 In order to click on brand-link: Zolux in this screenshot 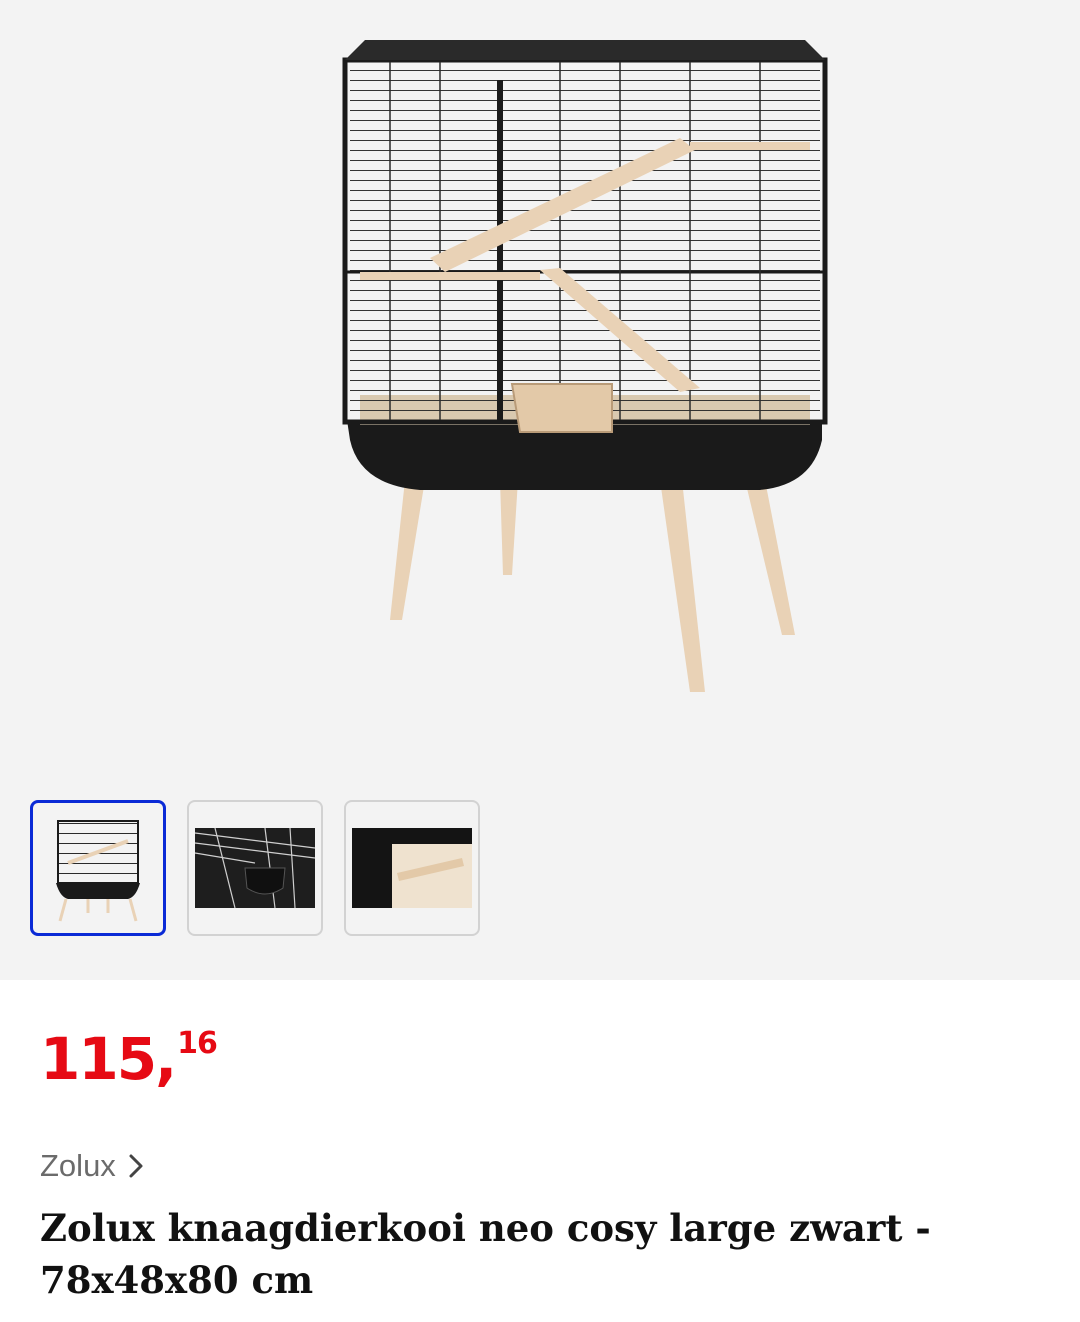, I will do `click(92, 1166)`.